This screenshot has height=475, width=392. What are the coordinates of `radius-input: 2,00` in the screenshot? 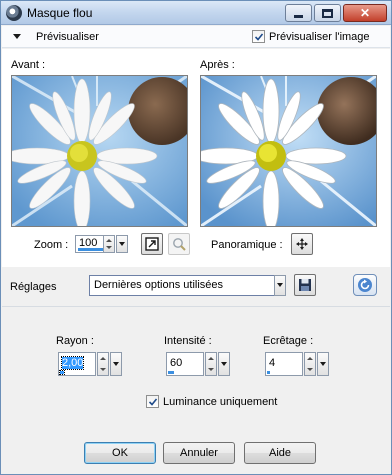 It's located at (77, 364).